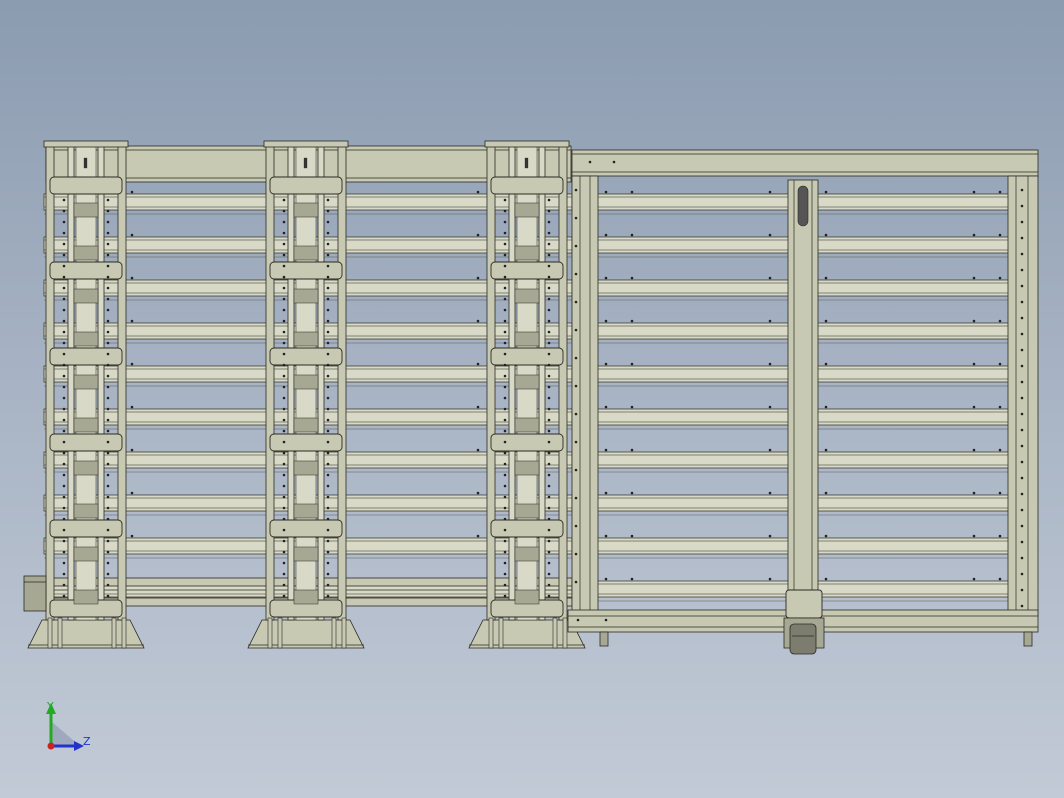  Describe the element at coordinates (306, 634) in the screenshot. I see `column-foot` at that location.